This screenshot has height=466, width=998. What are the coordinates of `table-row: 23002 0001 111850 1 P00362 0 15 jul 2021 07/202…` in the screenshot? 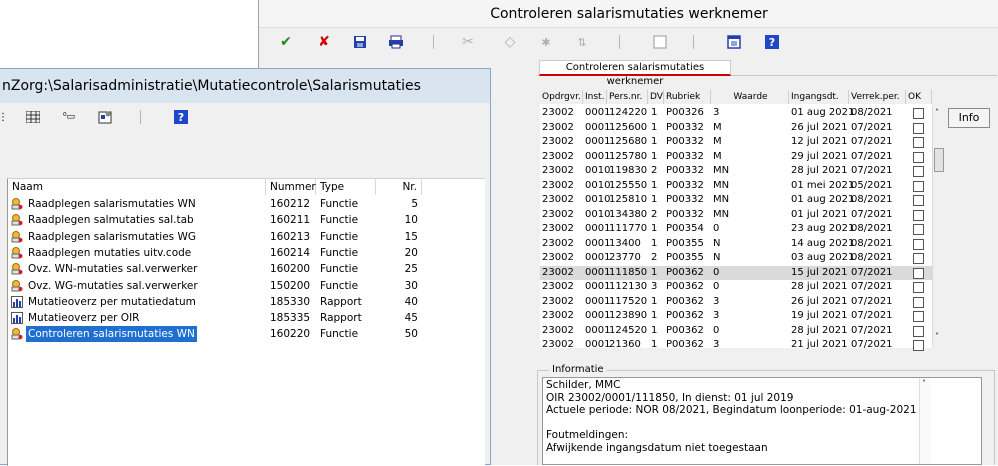 It's located at (736, 272).